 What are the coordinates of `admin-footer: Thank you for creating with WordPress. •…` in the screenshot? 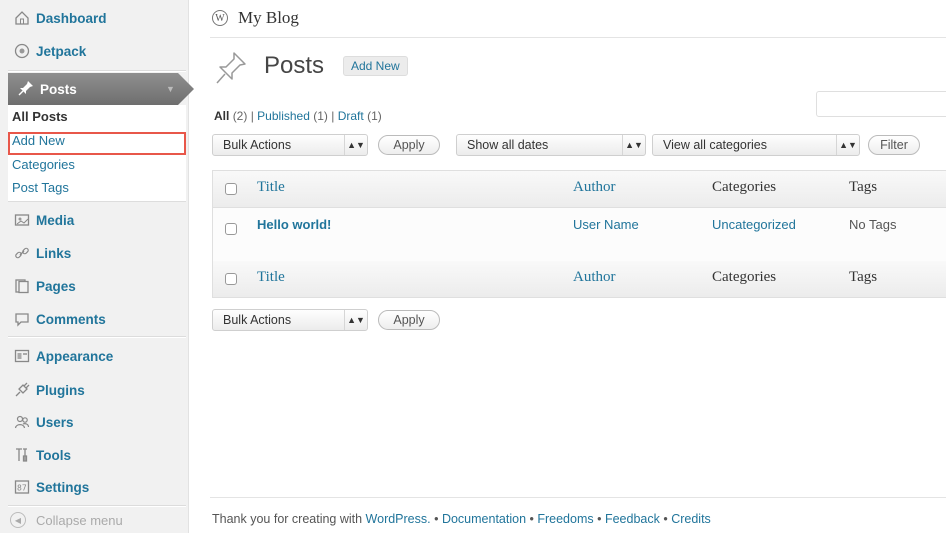 It's located at (461, 519).